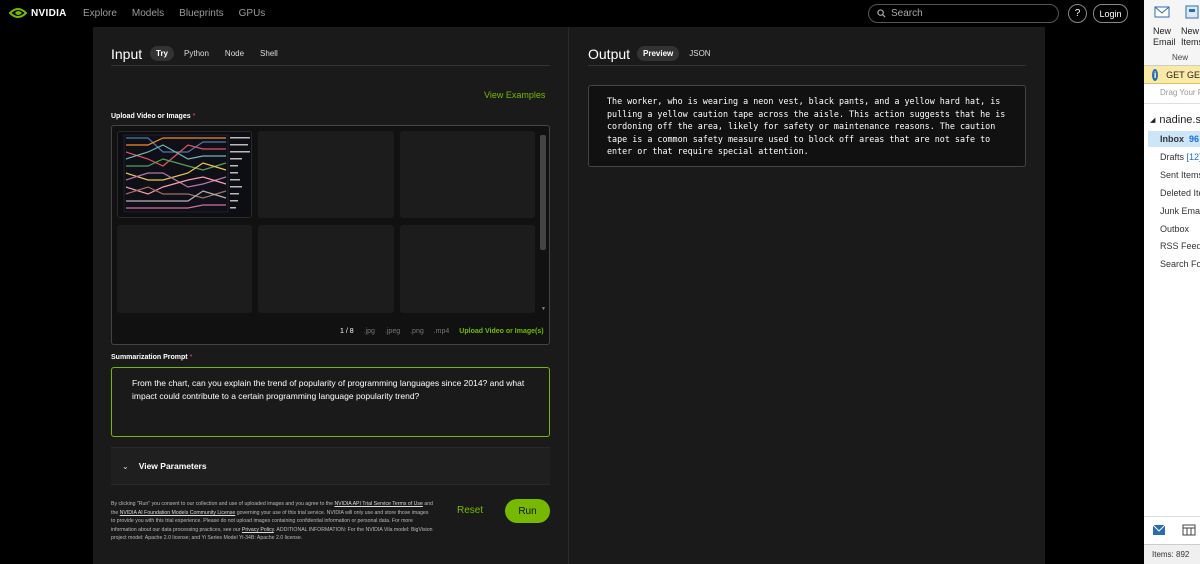 This screenshot has height=564, width=1200. I want to click on panel-divider, so click(568, 295).